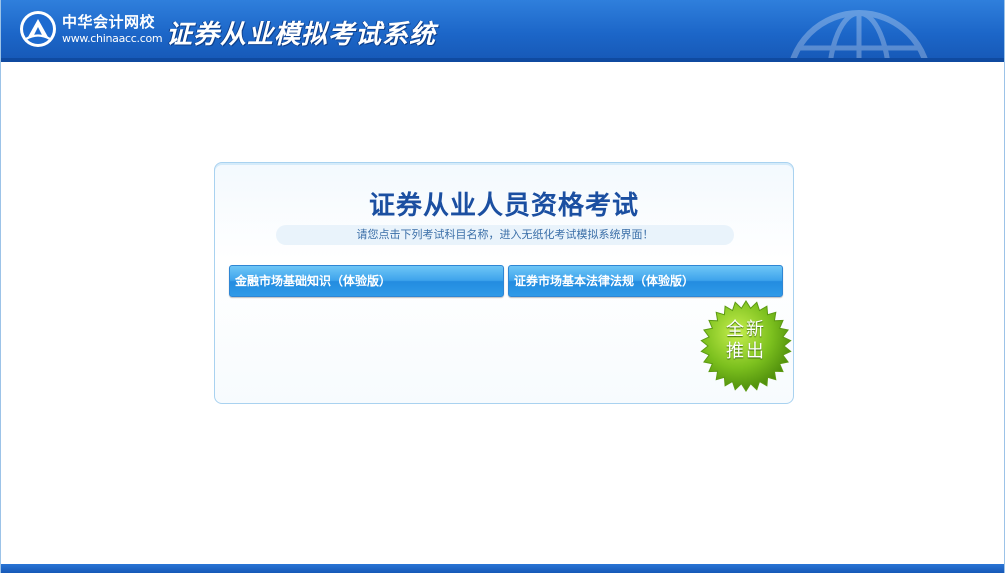 This screenshot has width=1005, height=573. What do you see at coordinates (859, 36) in the screenshot?
I see `globe-icon` at bounding box center [859, 36].